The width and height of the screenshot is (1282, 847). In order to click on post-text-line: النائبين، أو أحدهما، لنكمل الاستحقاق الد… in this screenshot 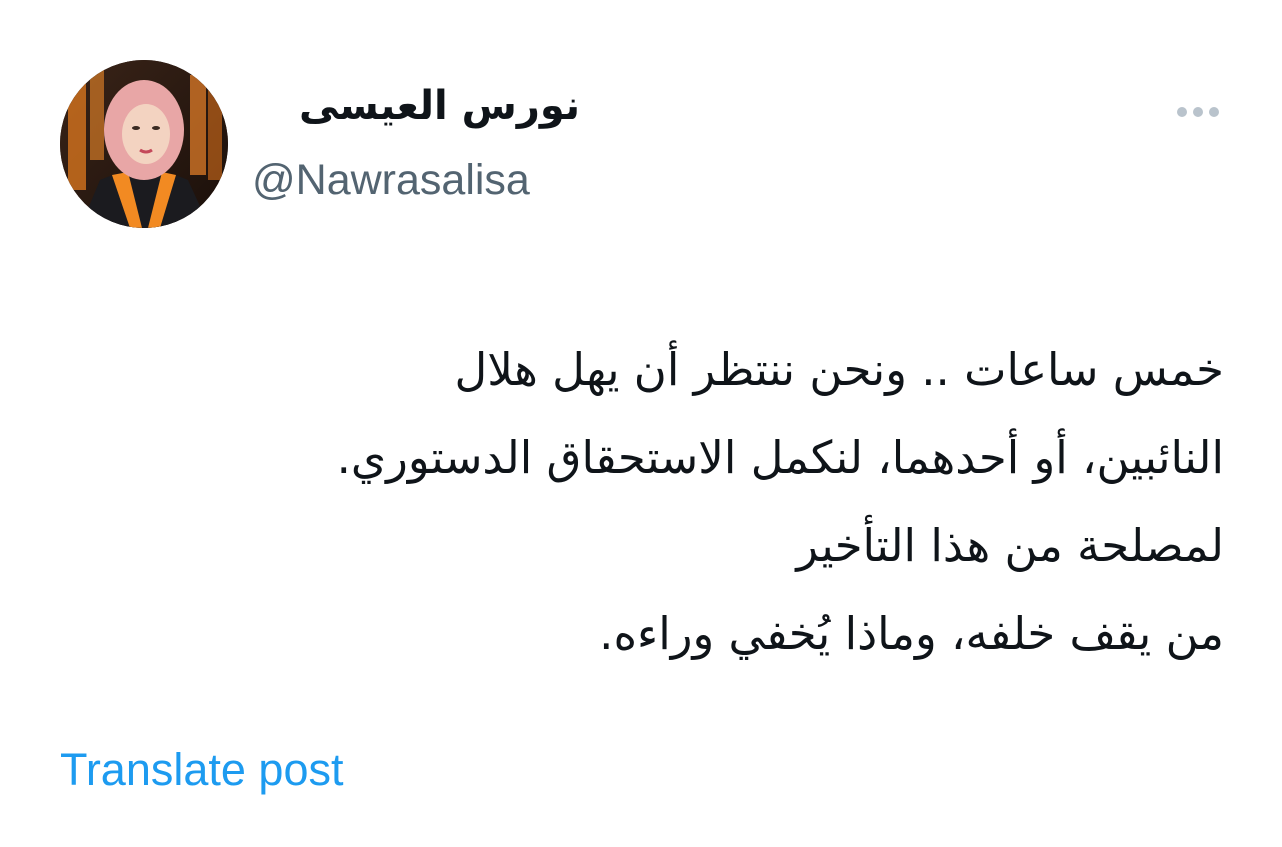, I will do `click(780, 457)`.